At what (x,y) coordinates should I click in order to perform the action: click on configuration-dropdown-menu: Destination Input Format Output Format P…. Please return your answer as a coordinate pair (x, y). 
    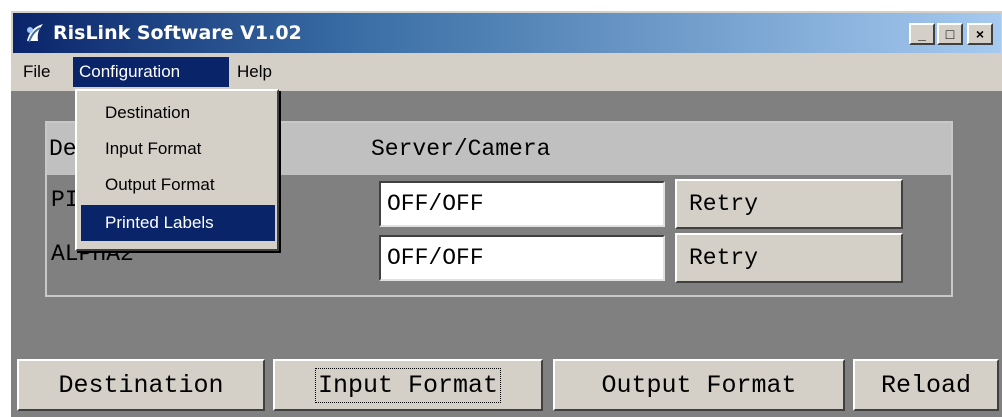
    Looking at the image, I should click on (177, 170).